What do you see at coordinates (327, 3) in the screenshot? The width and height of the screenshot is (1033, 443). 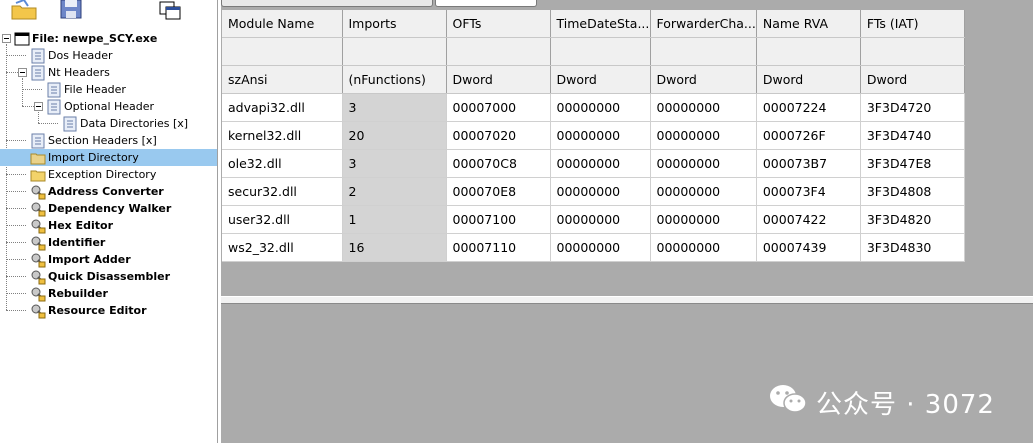 I see `tab-previous` at bounding box center [327, 3].